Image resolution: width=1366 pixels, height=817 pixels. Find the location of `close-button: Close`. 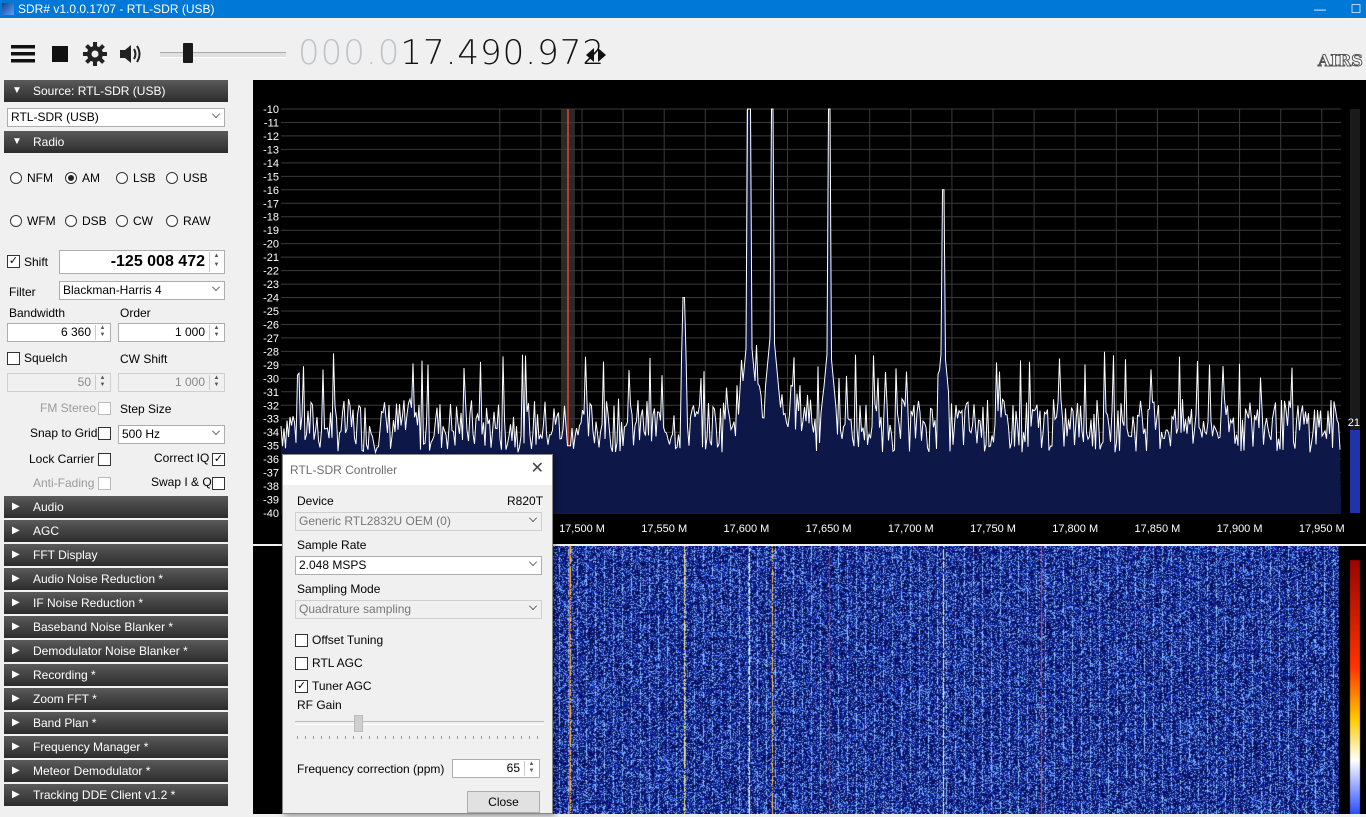

close-button: Close is located at coordinates (503, 802).